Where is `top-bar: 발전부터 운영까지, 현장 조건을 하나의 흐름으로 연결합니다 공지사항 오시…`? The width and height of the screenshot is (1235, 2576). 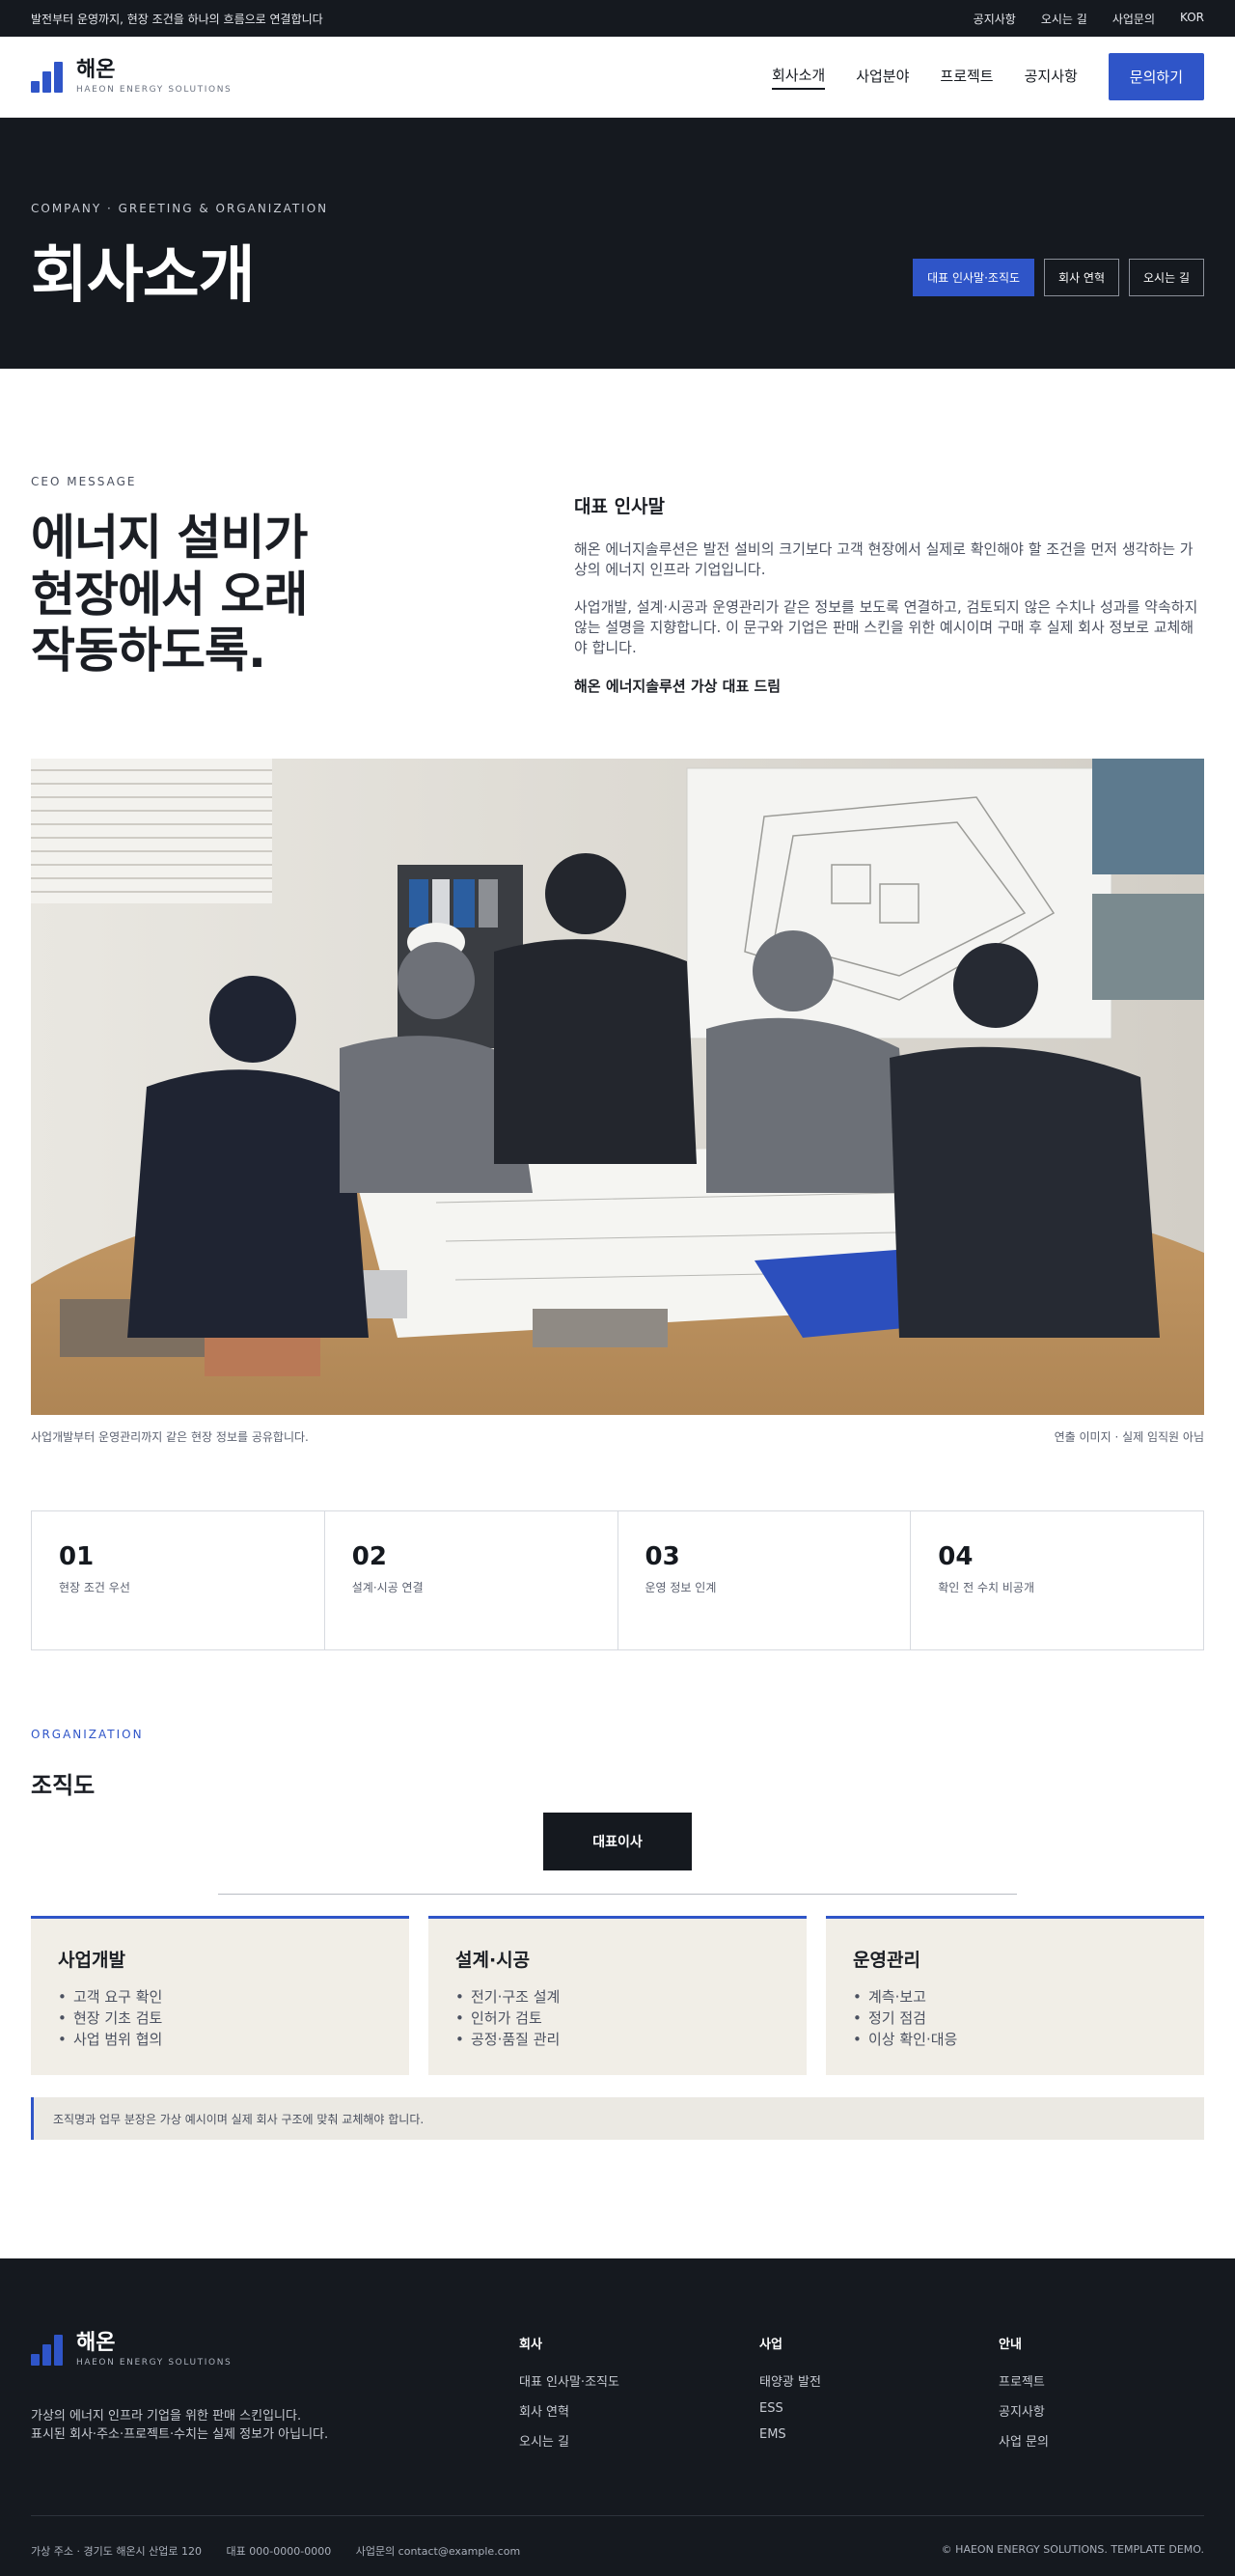
top-bar: 발전부터 운영까지, 현장 조건을 하나의 흐름으로 연결합니다 공지사항 오시… is located at coordinates (617, 18).